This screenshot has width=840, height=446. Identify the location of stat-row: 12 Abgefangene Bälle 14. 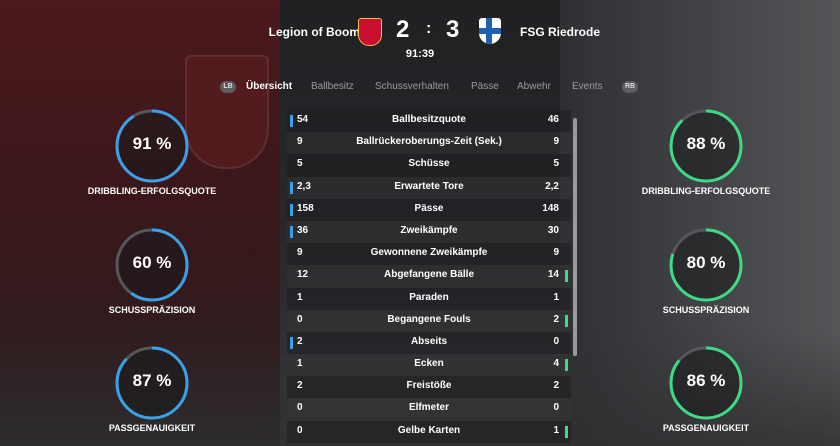
(429, 276).